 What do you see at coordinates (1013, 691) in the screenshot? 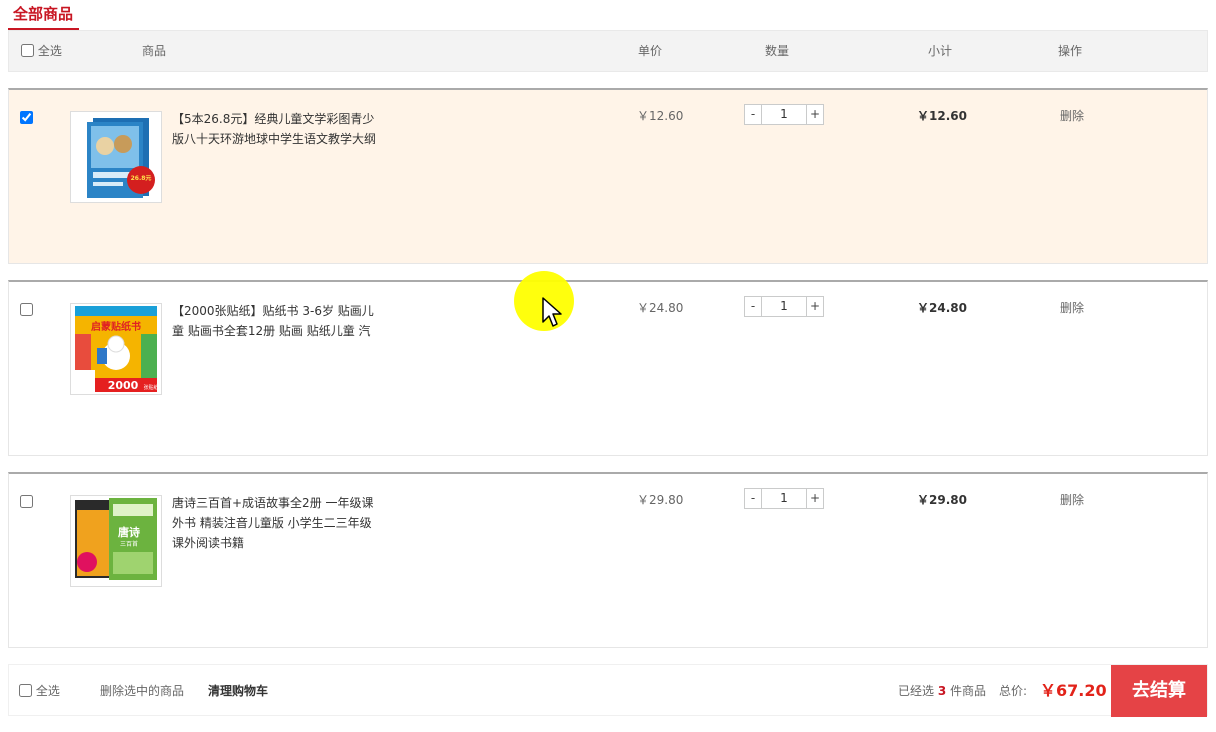
I see `total-label: 总价:` at bounding box center [1013, 691].